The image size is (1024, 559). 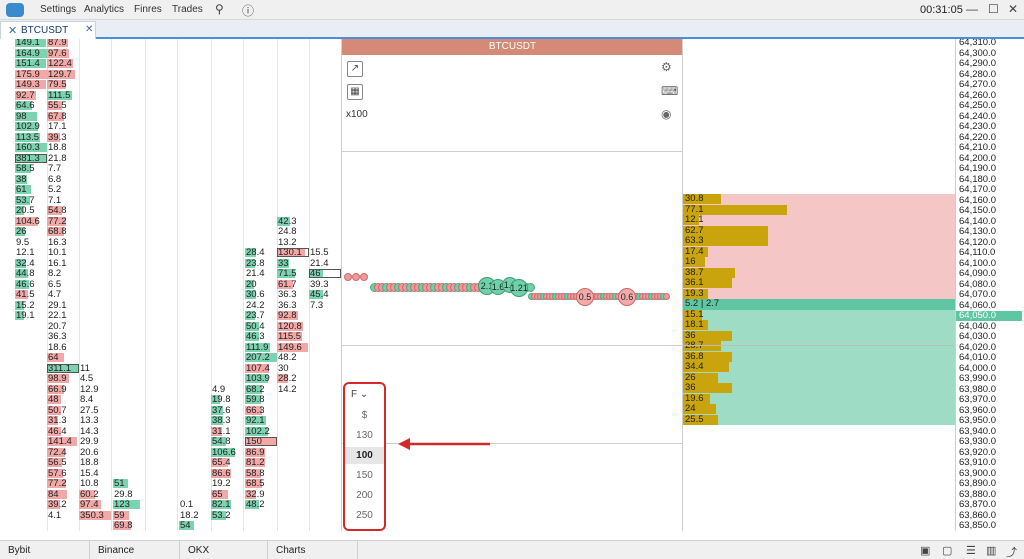 I want to click on price-tick: 64,060.0, so click(x=977, y=305).